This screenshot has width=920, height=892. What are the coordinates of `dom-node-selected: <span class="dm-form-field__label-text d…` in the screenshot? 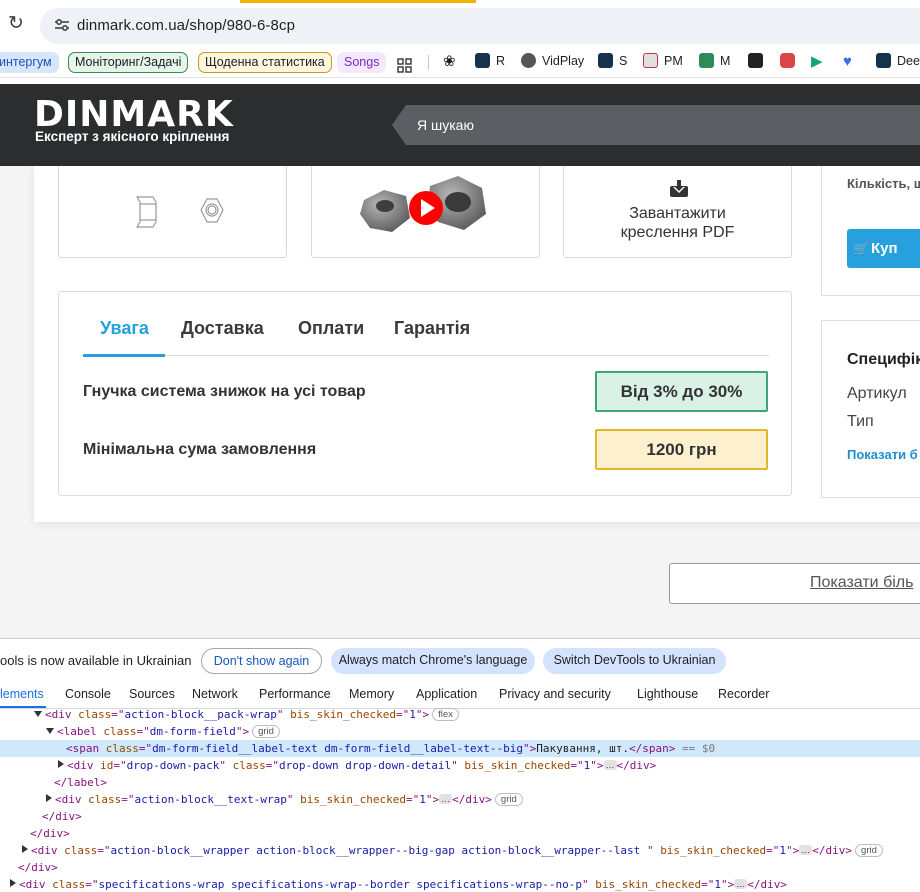 It's located at (460, 748).